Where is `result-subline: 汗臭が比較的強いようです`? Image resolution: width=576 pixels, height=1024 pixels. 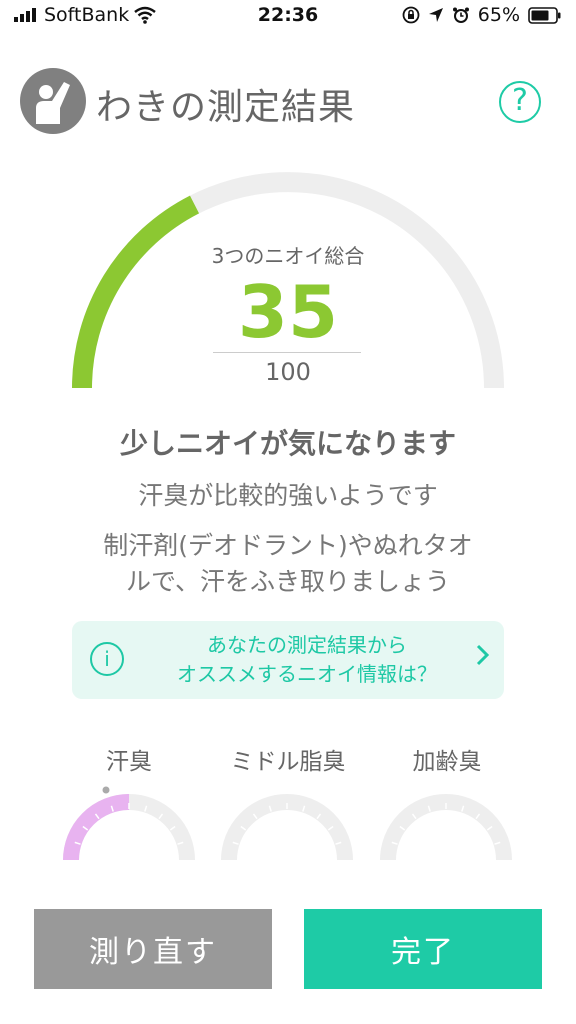
result-subline: 汗臭が比較的強いようです is located at coordinates (288, 495).